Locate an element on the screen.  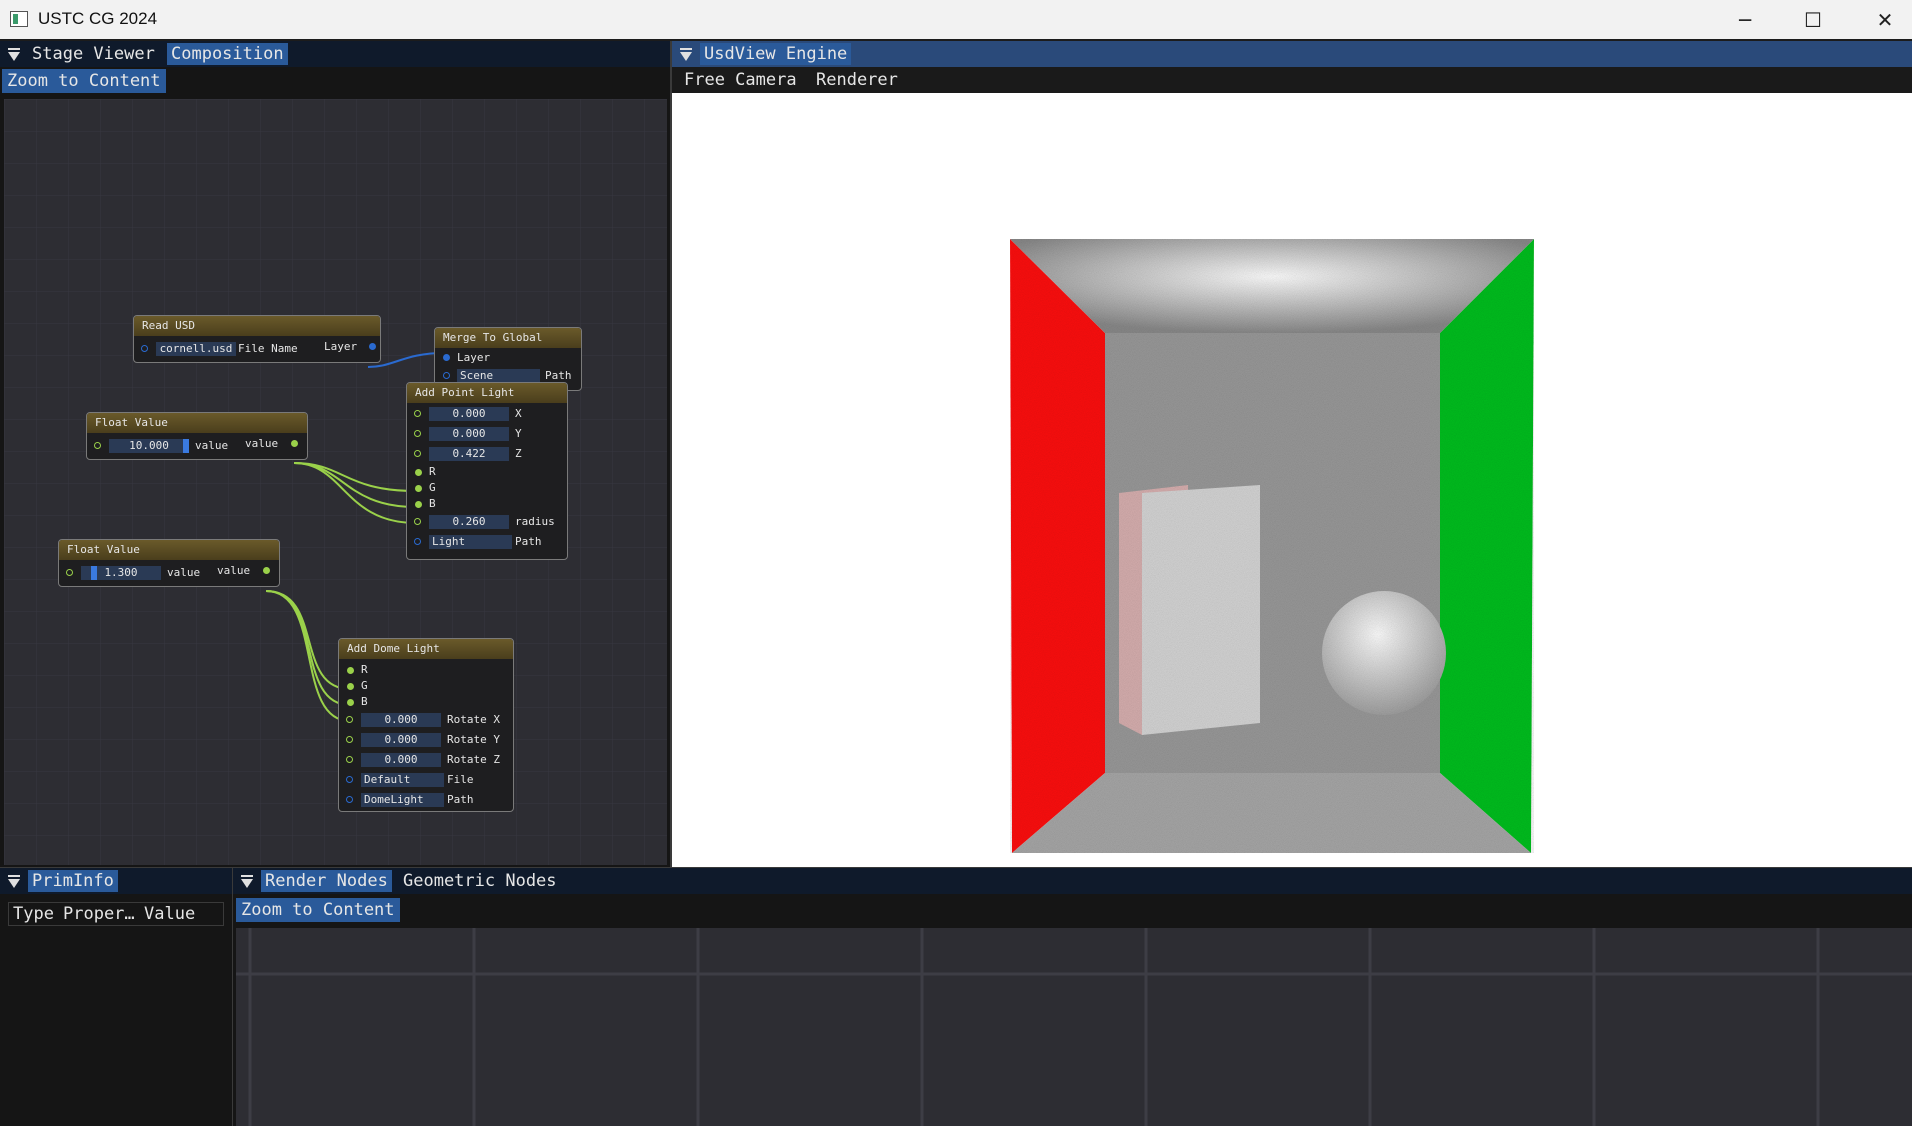
tab-geometric-nodes: Geometric Nodes is located at coordinates (480, 881).